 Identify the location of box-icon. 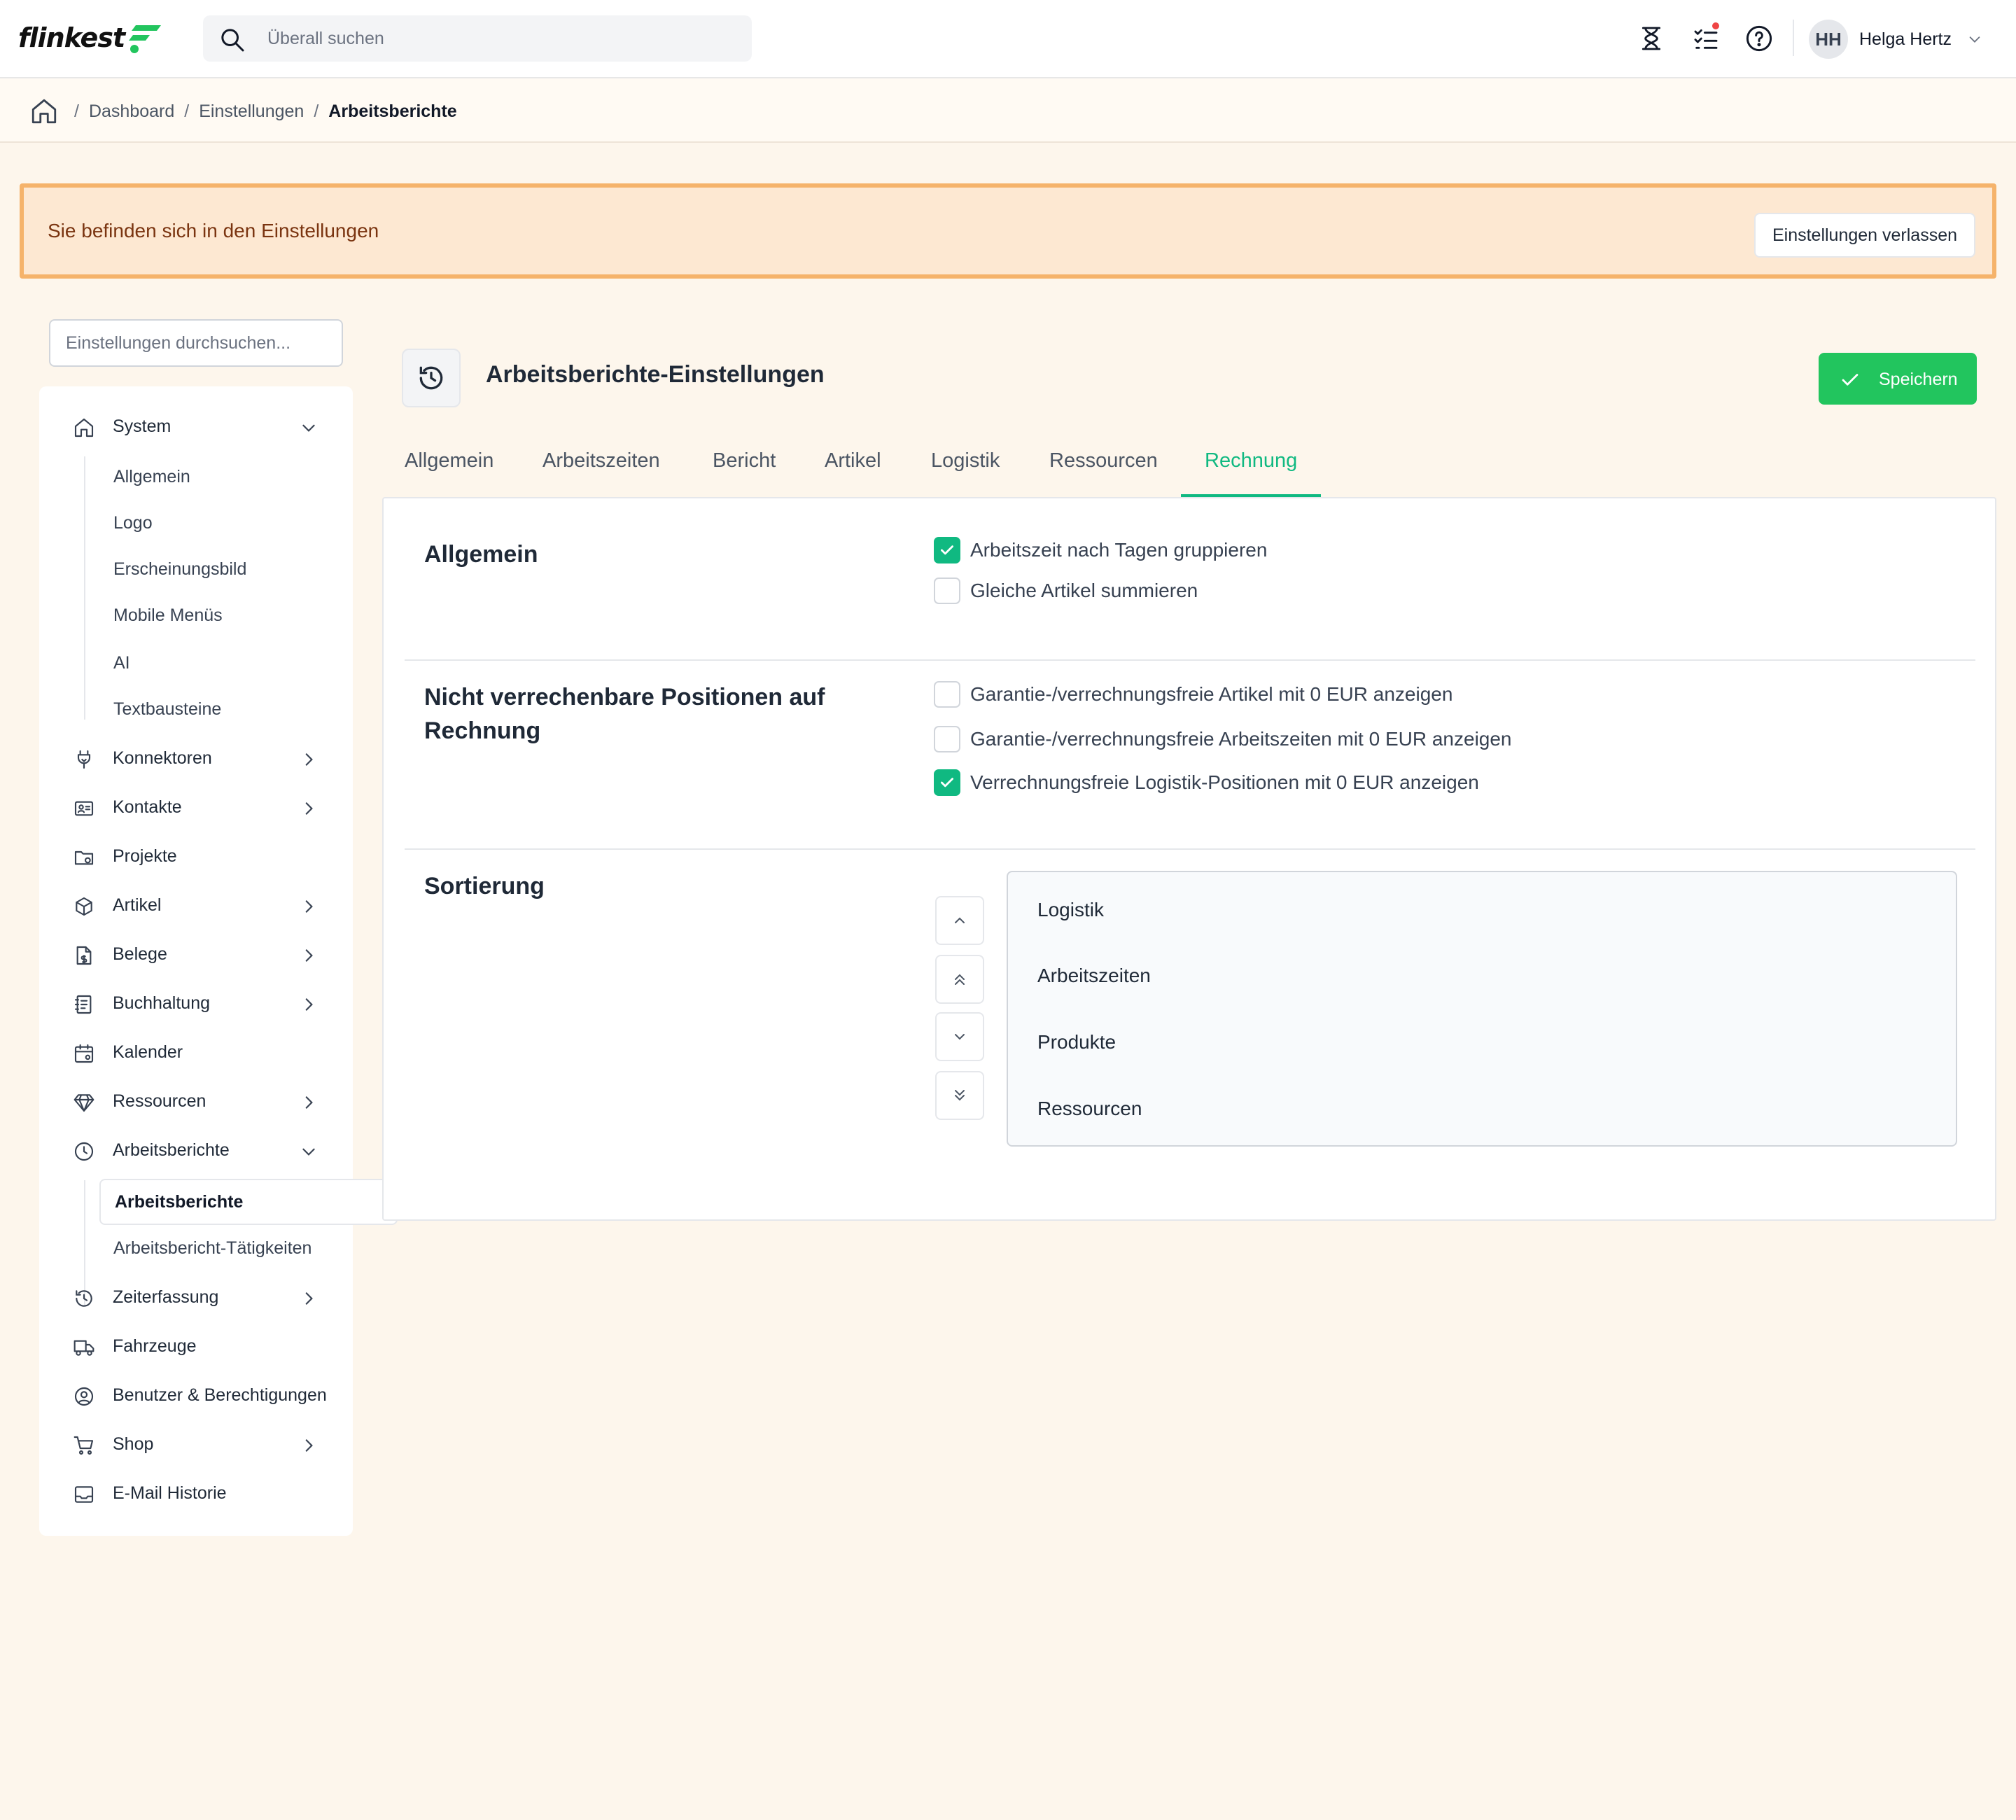
(84, 906).